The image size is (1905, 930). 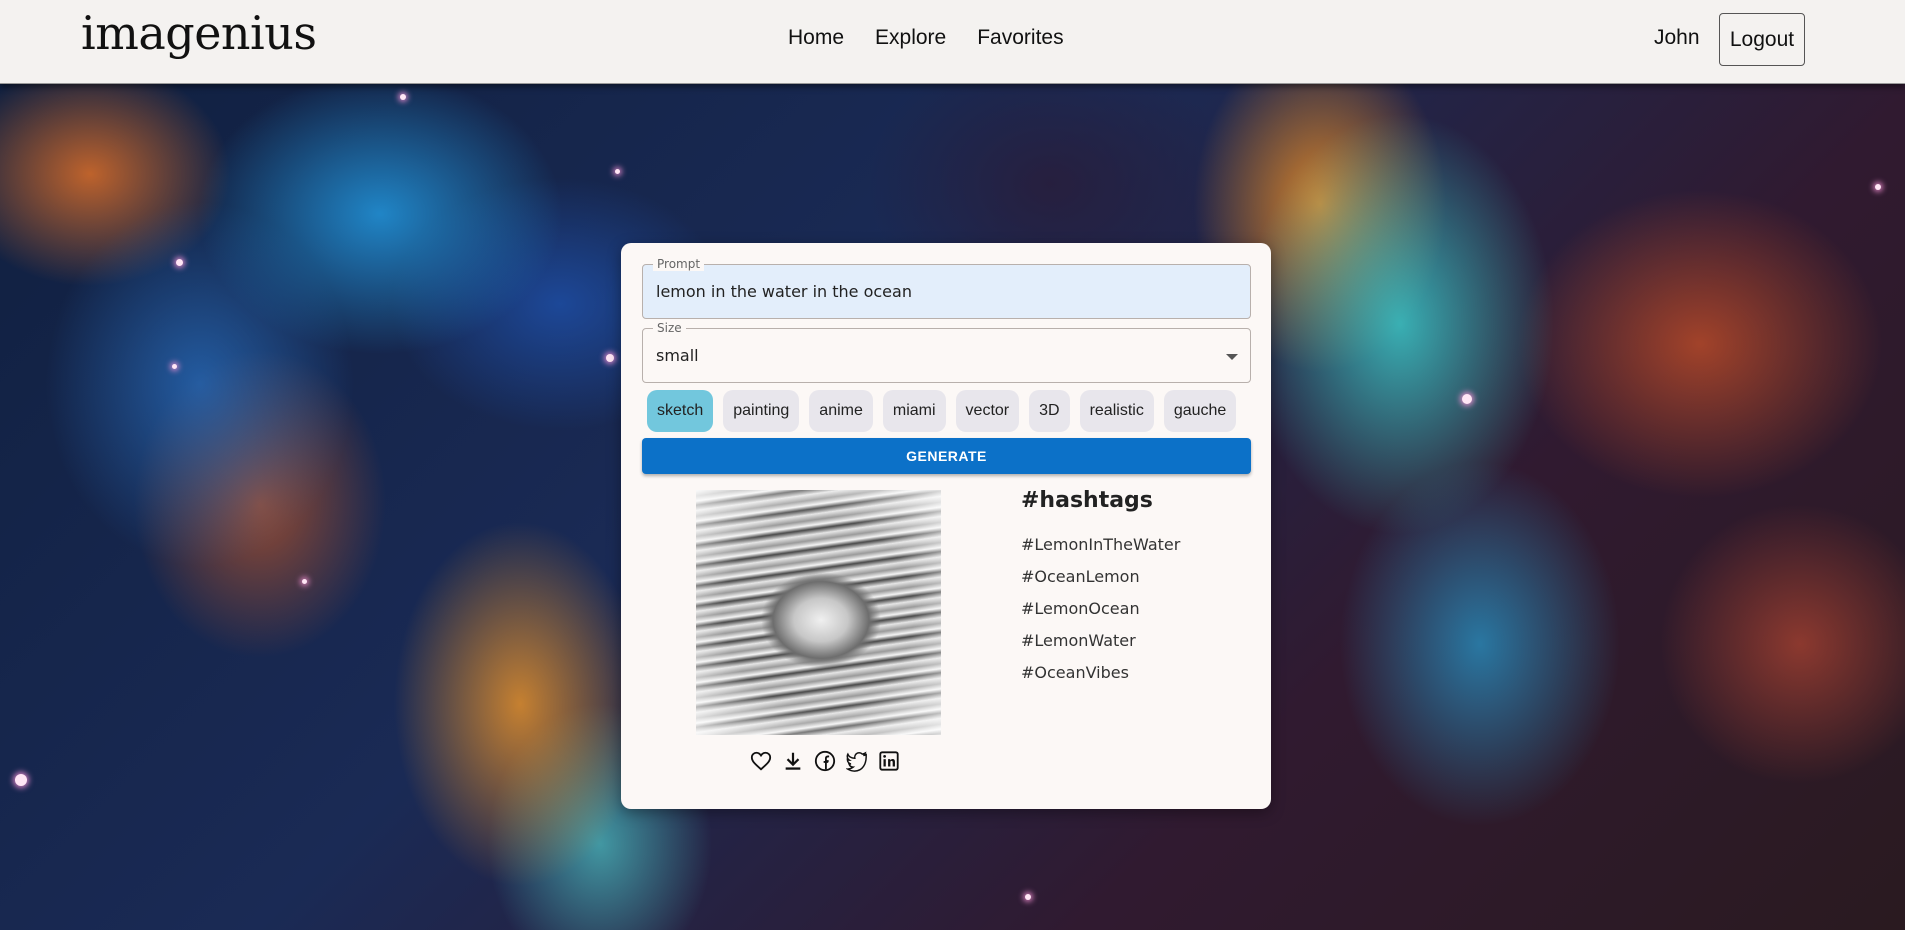 What do you see at coordinates (1116, 411) in the screenshot?
I see `chip-realistic: realistic` at bounding box center [1116, 411].